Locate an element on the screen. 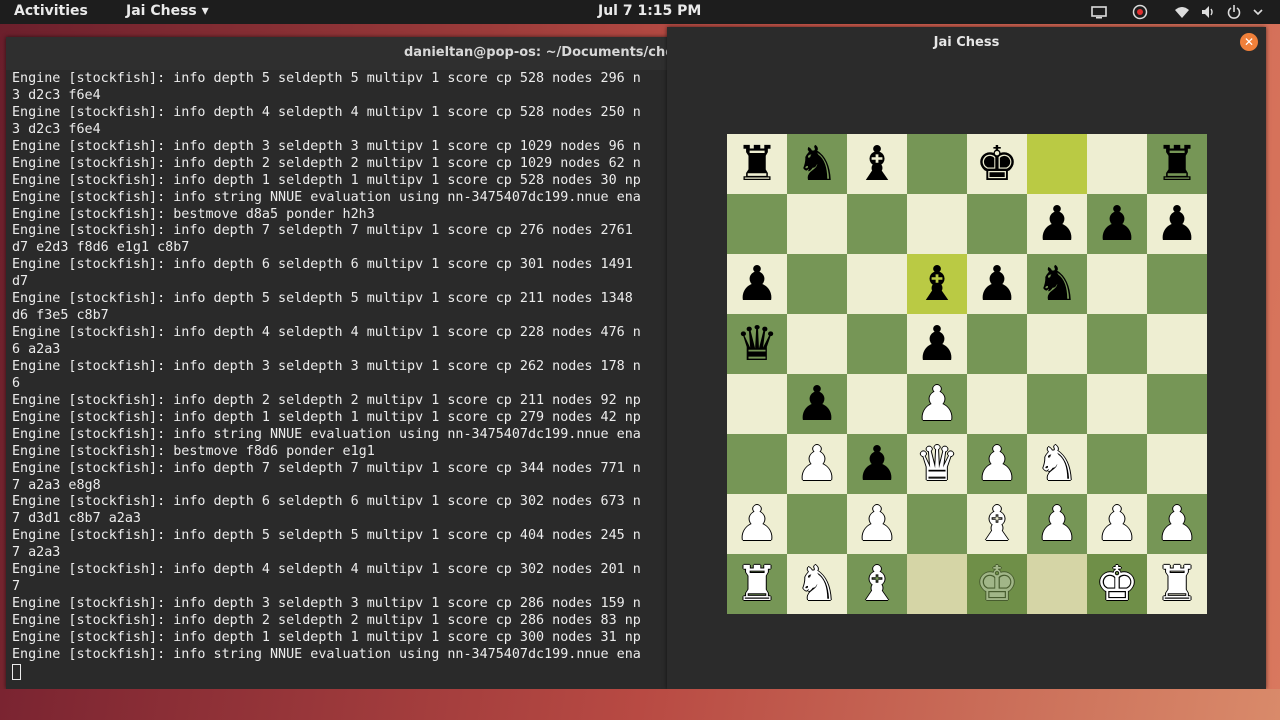 This screenshot has height=720, width=1280. black-king-icon: ♚ is located at coordinates (997, 164).